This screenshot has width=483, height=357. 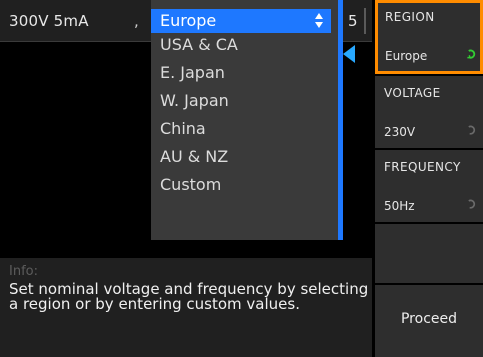 What do you see at coordinates (429, 37) in the screenshot?
I see `region-softkey: REGION Europe` at bounding box center [429, 37].